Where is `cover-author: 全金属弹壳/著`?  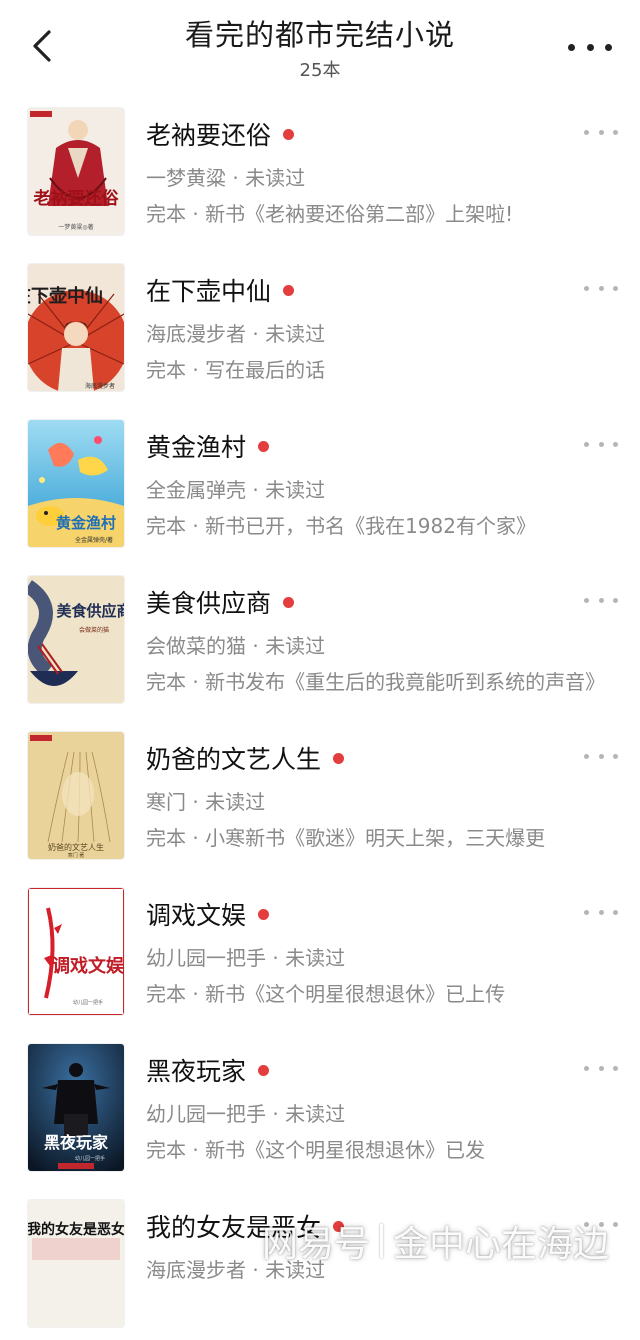 cover-author: 全金属弹壳/著 is located at coordinates (94, 540).